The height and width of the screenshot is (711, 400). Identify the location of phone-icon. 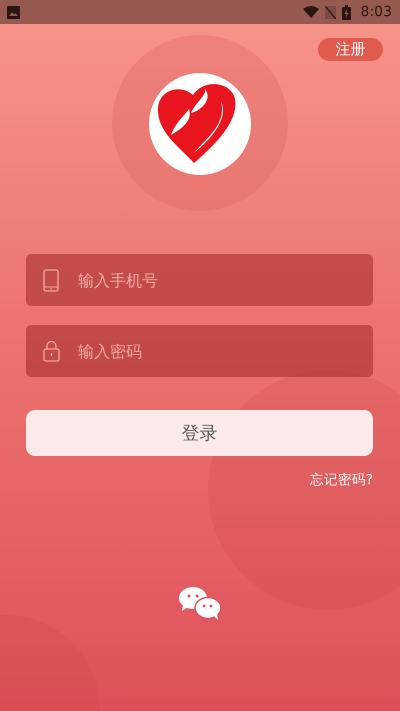
(51, 280).